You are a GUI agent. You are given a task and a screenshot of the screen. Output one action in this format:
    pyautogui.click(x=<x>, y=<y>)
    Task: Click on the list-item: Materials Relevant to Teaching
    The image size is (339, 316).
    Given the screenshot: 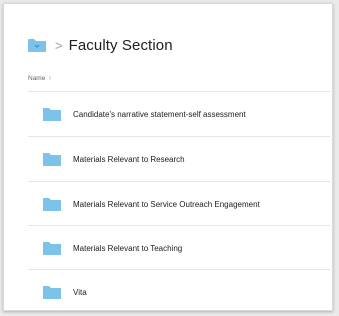 What is the action you would take?
    pyautogui.click(x=179, y=248)
    